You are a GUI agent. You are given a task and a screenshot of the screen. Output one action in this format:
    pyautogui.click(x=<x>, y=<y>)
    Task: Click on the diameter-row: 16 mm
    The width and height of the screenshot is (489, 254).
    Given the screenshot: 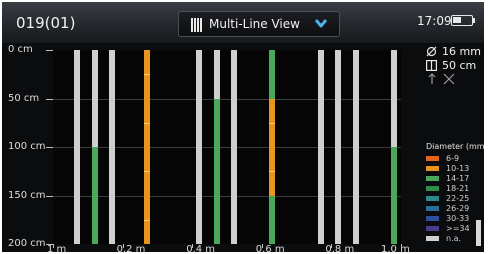 What is the action you would take?
    pyautogui.click(x=455, y=52)
    